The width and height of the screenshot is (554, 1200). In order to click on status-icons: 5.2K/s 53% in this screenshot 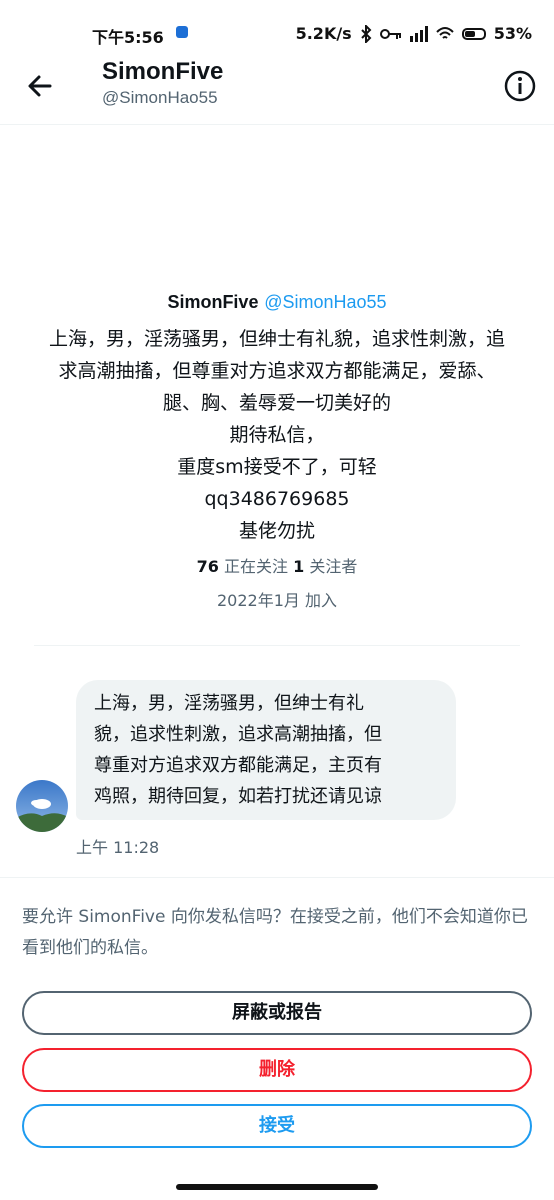, I will do `click(414, 33)`.